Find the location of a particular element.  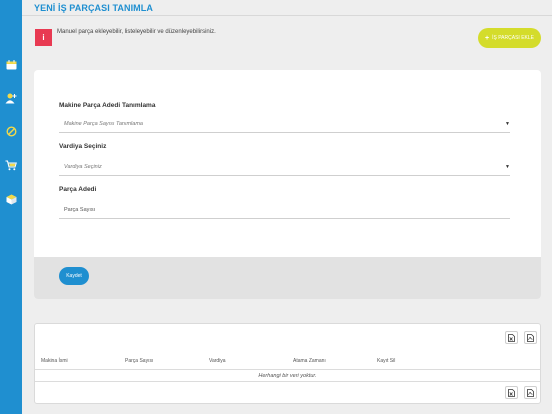

form-footer: Kaydet is located at coordinates (287, 278).